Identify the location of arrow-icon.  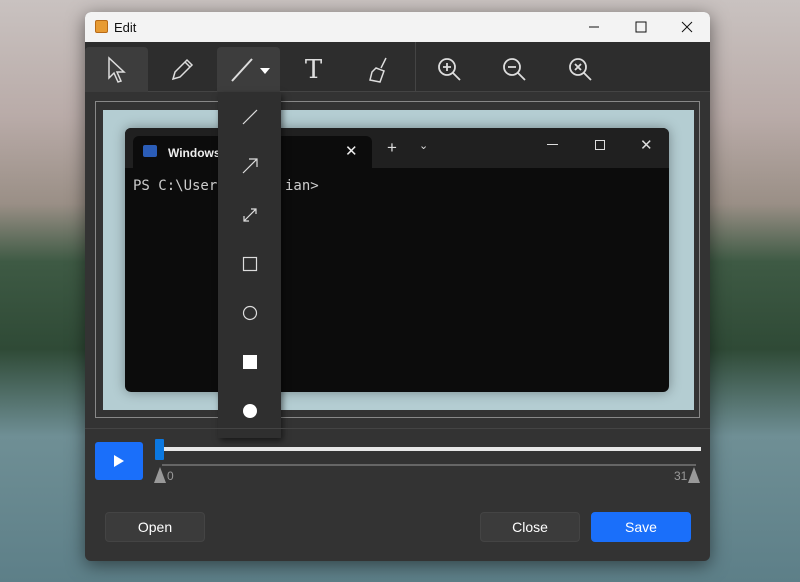
(250, 166).